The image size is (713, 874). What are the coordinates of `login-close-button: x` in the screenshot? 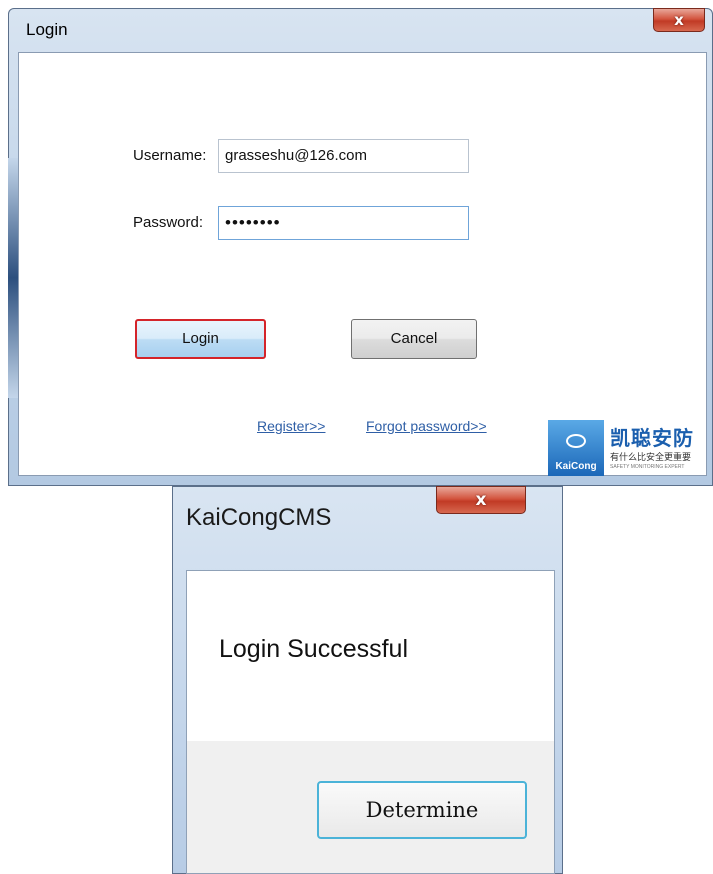 It's located at (679, 20).